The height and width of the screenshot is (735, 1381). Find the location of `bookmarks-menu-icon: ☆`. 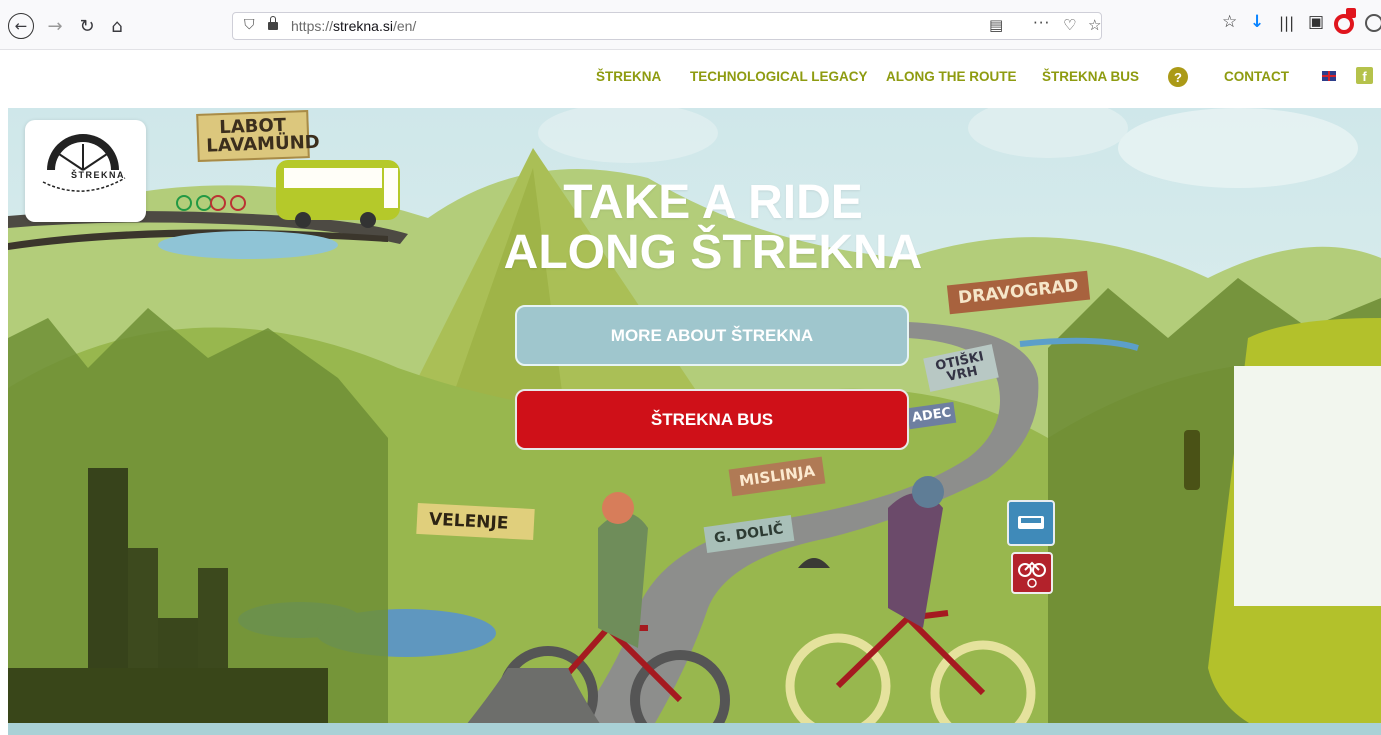

bookmarks-menu-icon: ☆ is located at coordinates (1229, 22).